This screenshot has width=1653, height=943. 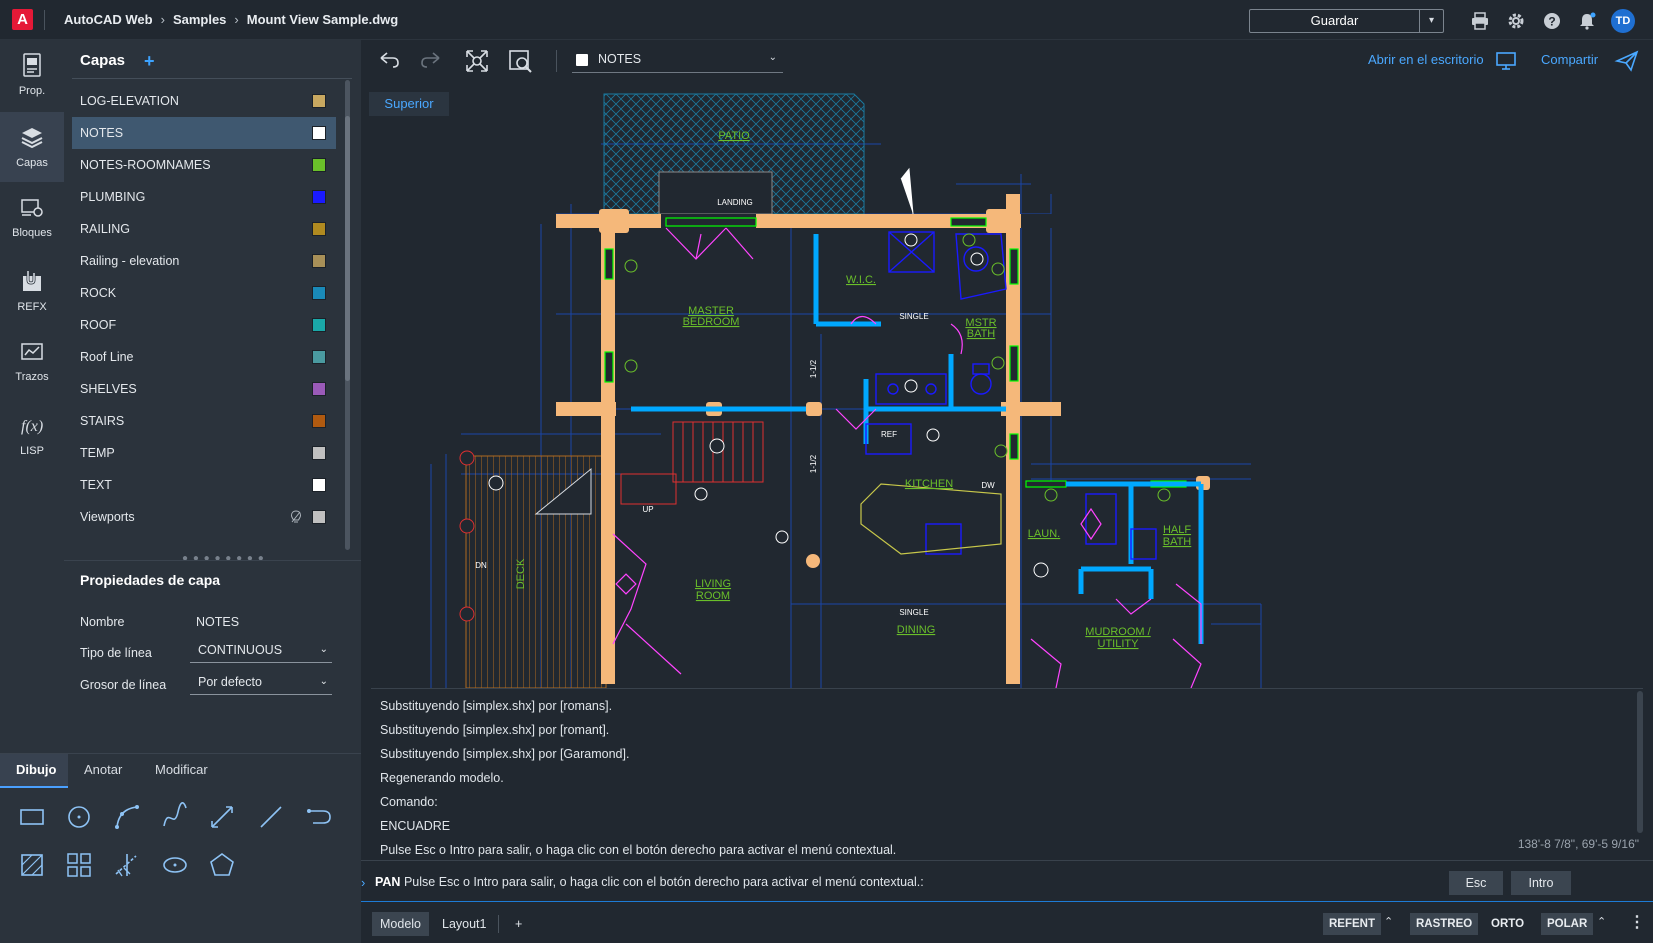 What do you see at coordinates (409, 104) in the screenshot?
I see `view-cube-label: Superior` at bounding box center [409, 104].